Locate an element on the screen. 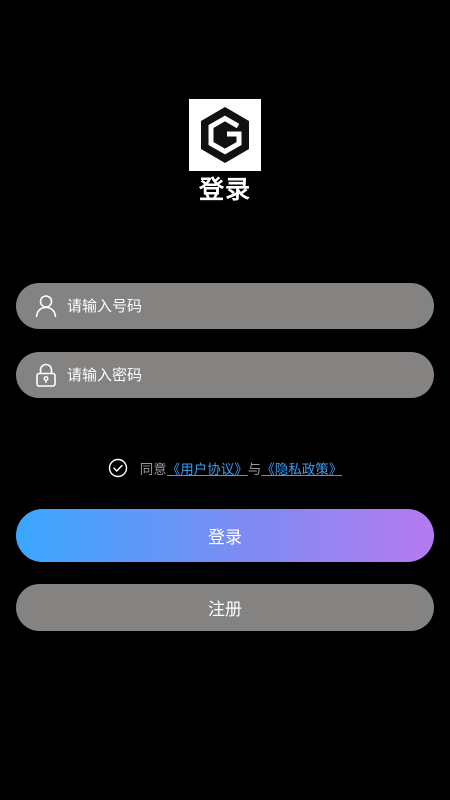  phone-field is located at coordinates (225, 306).